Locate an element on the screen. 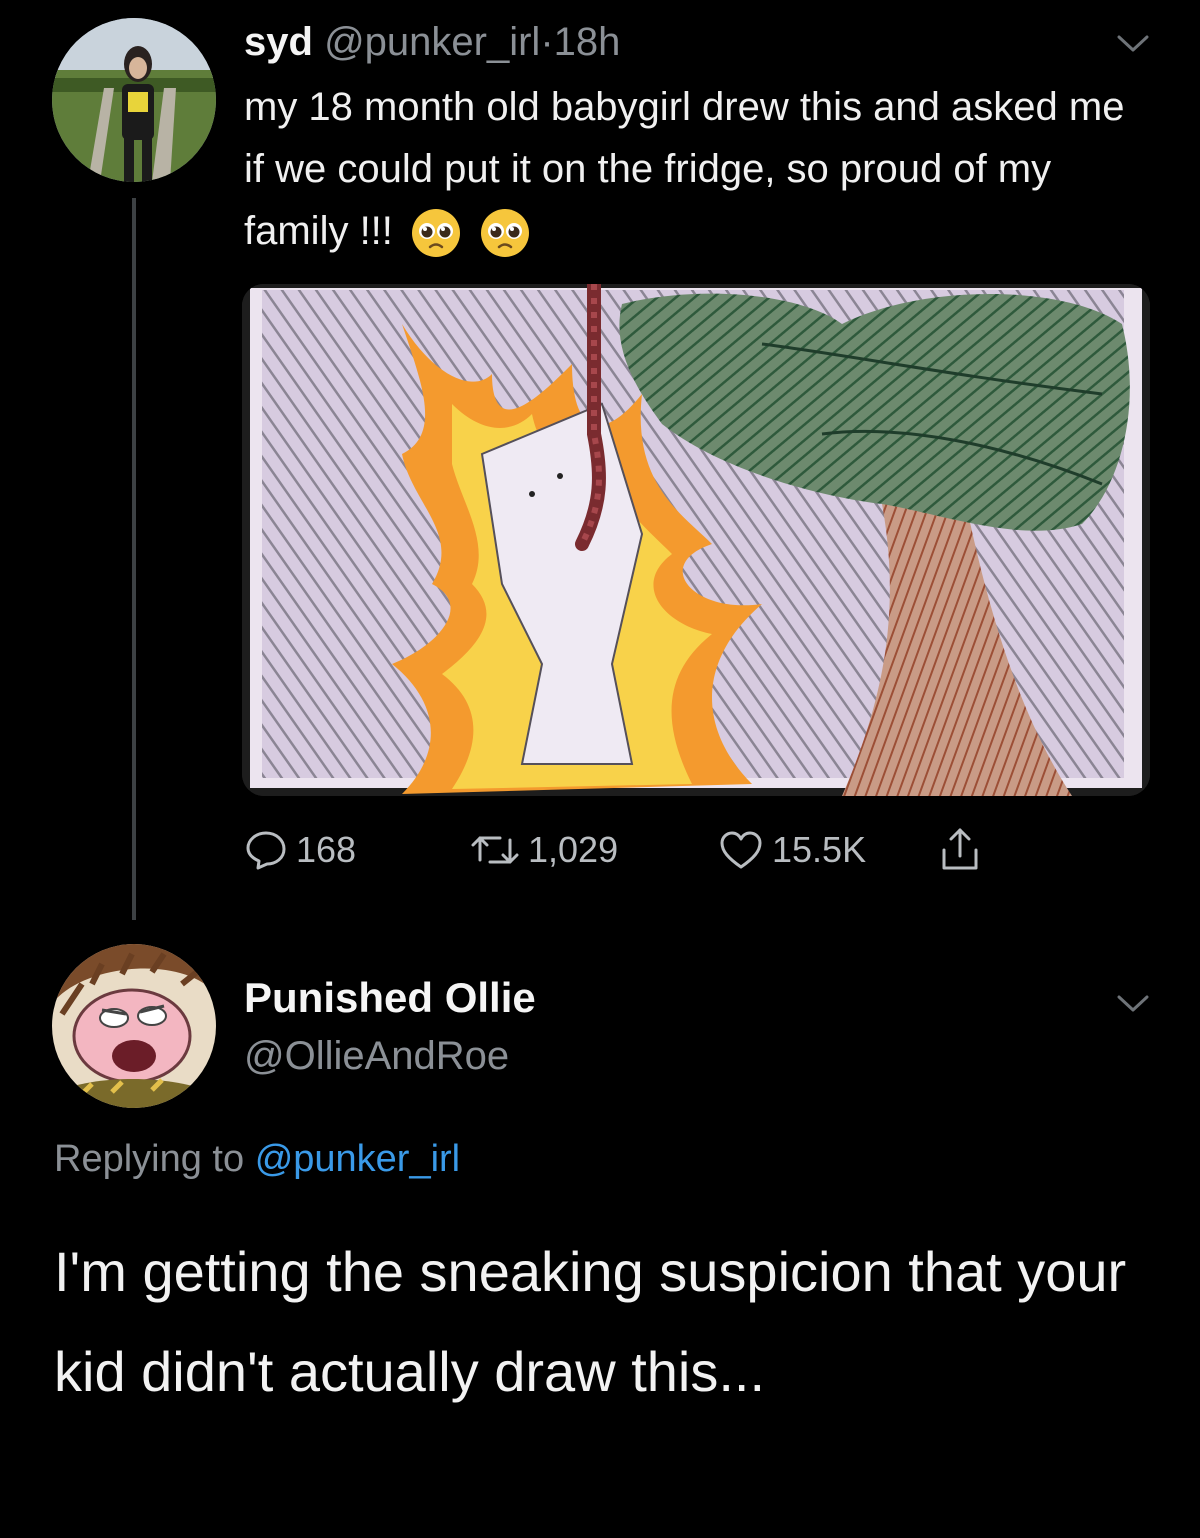  share-icon is located at coordinates (960, 849).